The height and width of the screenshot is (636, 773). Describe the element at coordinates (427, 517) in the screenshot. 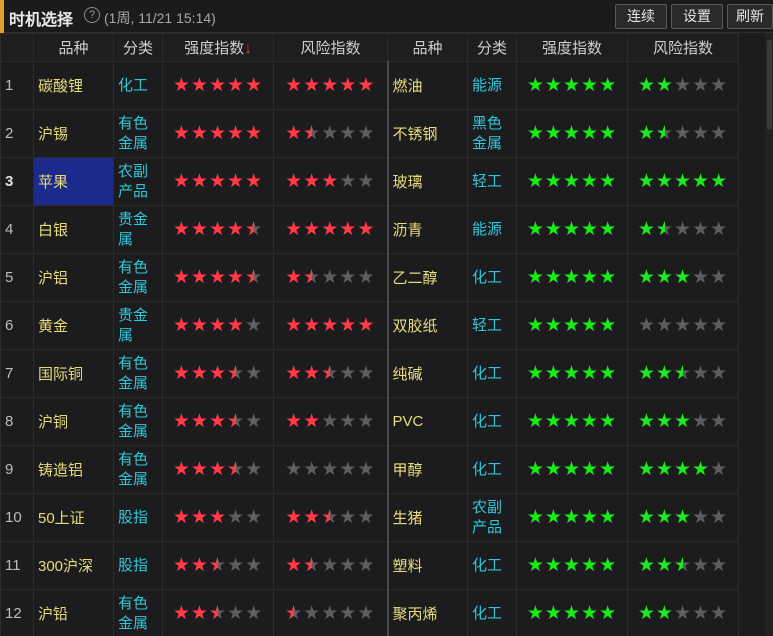

I see `product-name-2: 生猪` at that location.